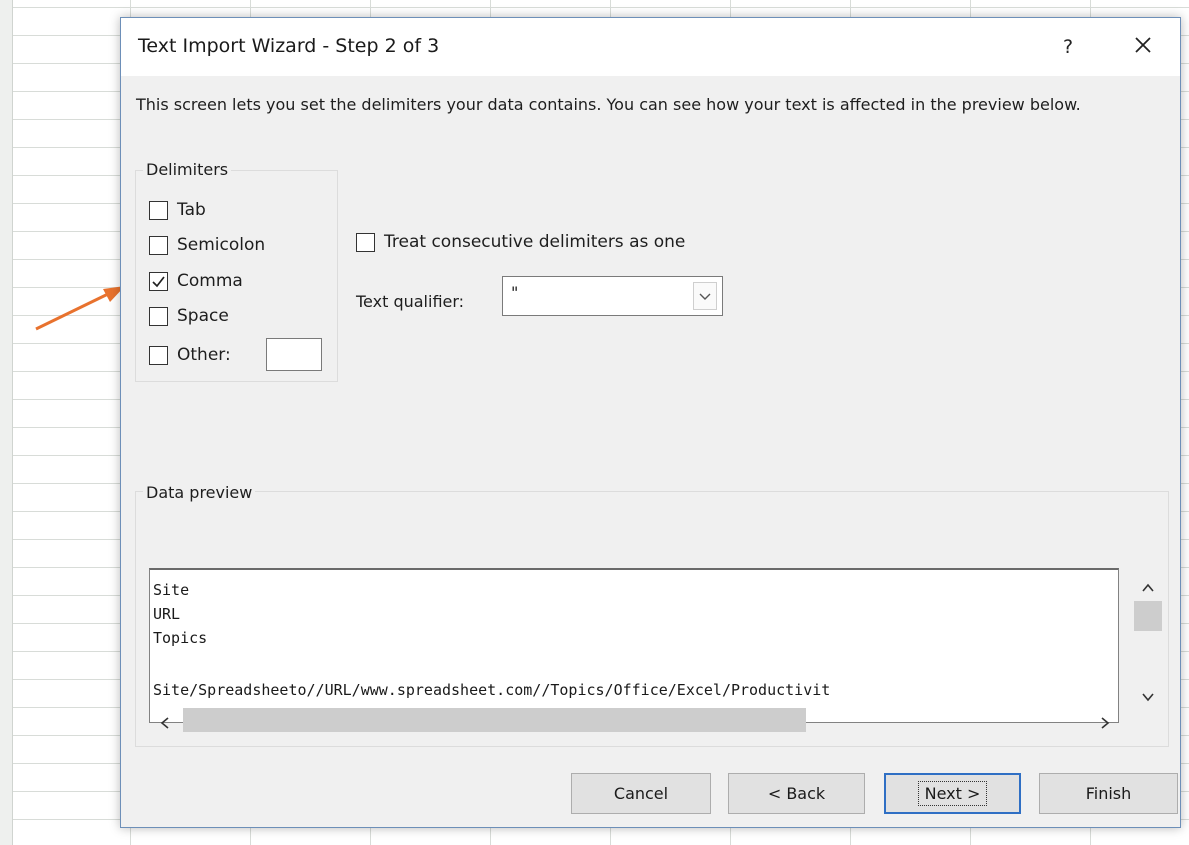  I want to click on tab-label: Tab, so click(191, 210).